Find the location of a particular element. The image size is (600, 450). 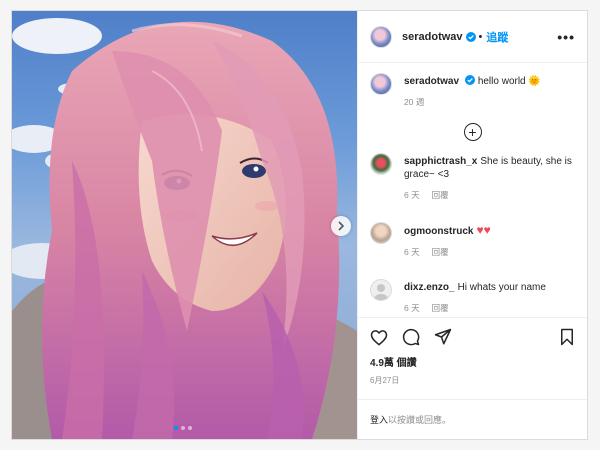

follow-button: 追蹤 is located at coordinates (497, 37).